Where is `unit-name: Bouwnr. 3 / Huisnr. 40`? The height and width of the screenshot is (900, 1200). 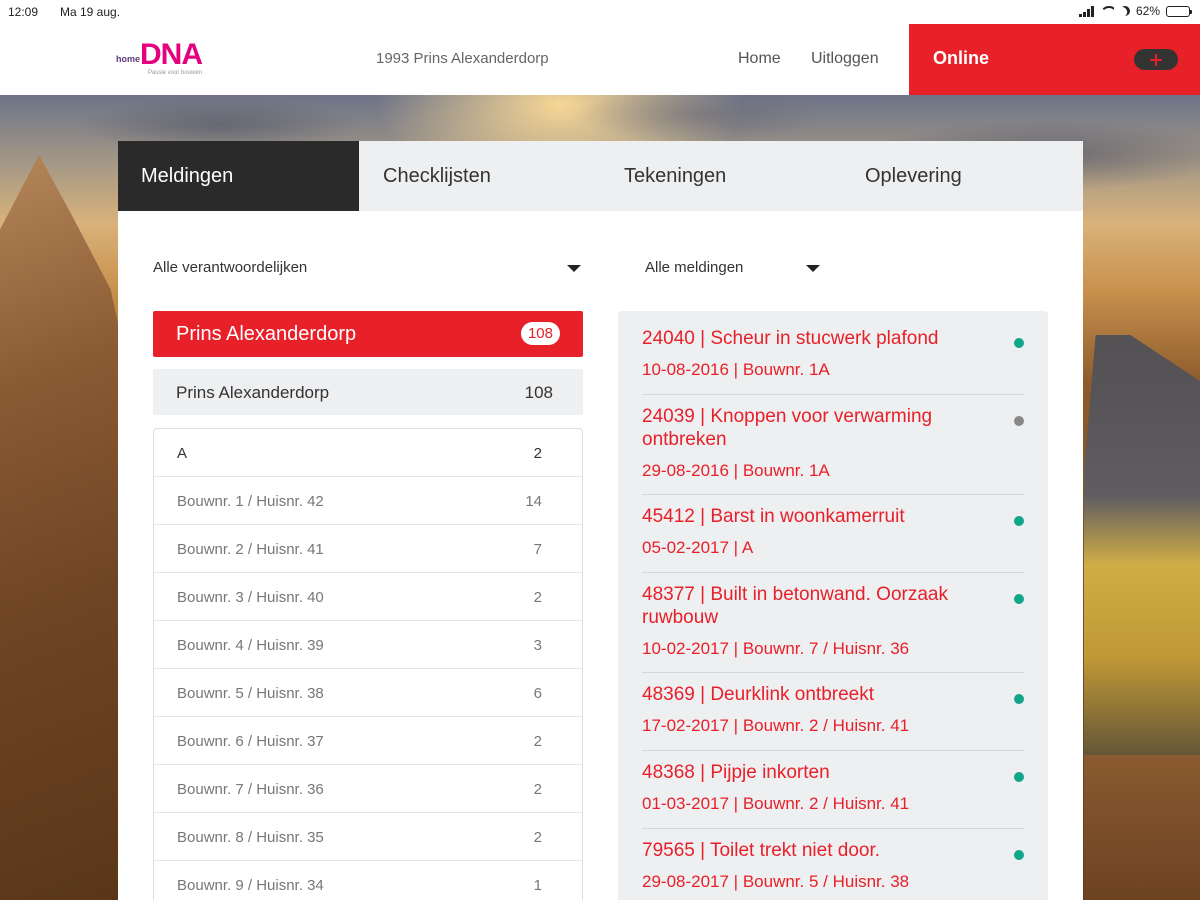 unit-name: Bouwnr. 3 / Huisnr. 40 is located at coordinates (250, 597).